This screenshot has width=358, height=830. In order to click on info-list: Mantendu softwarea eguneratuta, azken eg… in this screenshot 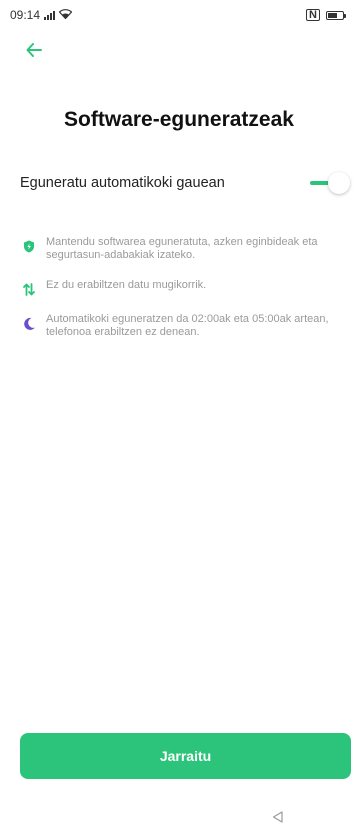, I will do `click(182, 296)`.